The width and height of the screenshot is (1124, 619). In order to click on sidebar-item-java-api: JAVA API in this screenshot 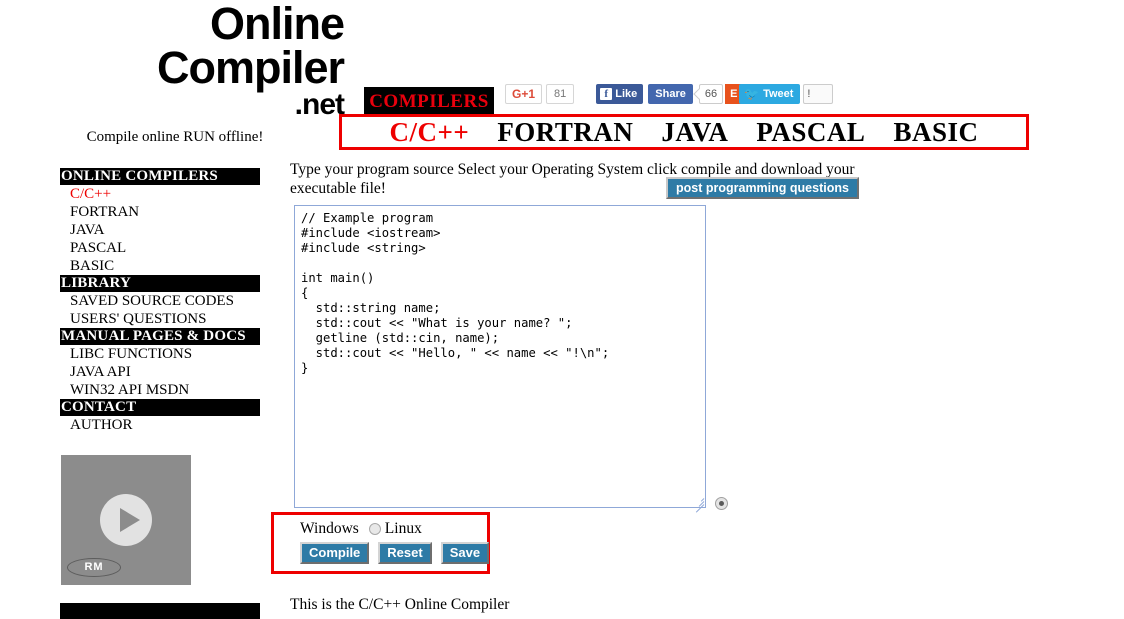, I will do `click(160, 372)`.